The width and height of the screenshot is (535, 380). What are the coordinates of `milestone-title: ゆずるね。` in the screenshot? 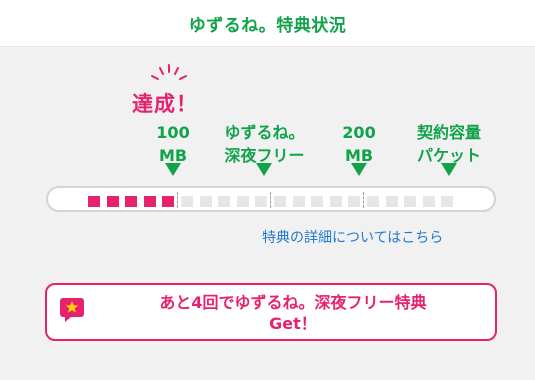 It's located at (264, 132).